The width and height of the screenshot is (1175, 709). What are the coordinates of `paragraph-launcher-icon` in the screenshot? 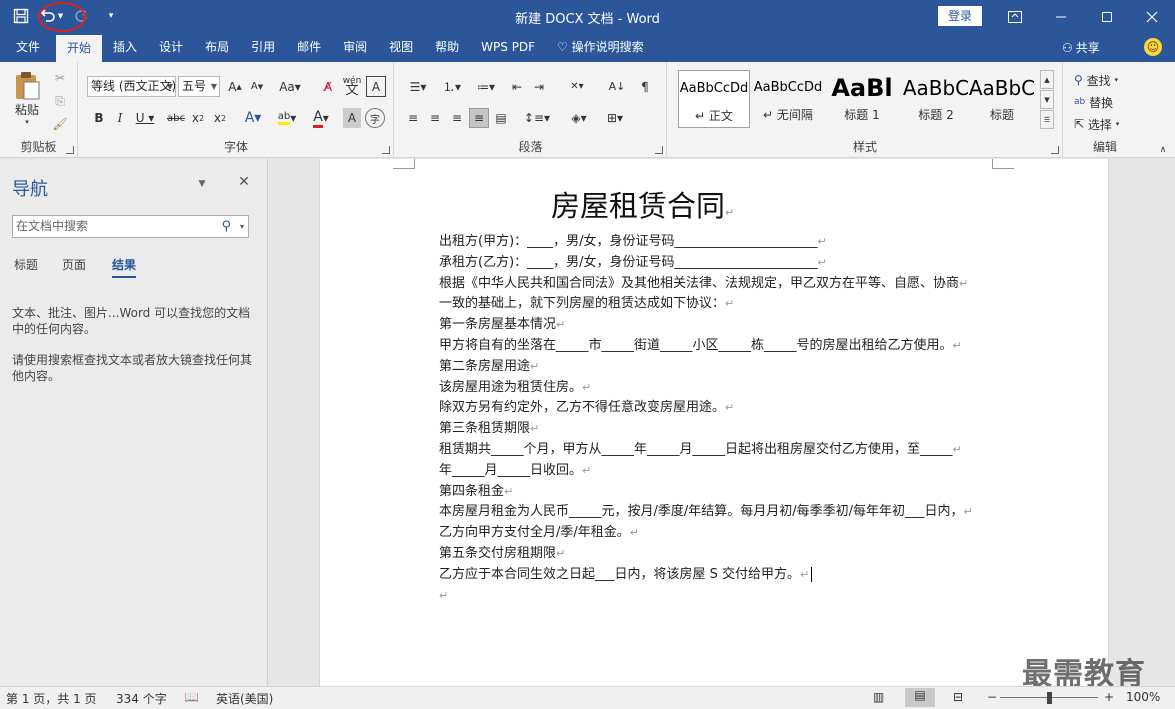 It's located at (659, 150).